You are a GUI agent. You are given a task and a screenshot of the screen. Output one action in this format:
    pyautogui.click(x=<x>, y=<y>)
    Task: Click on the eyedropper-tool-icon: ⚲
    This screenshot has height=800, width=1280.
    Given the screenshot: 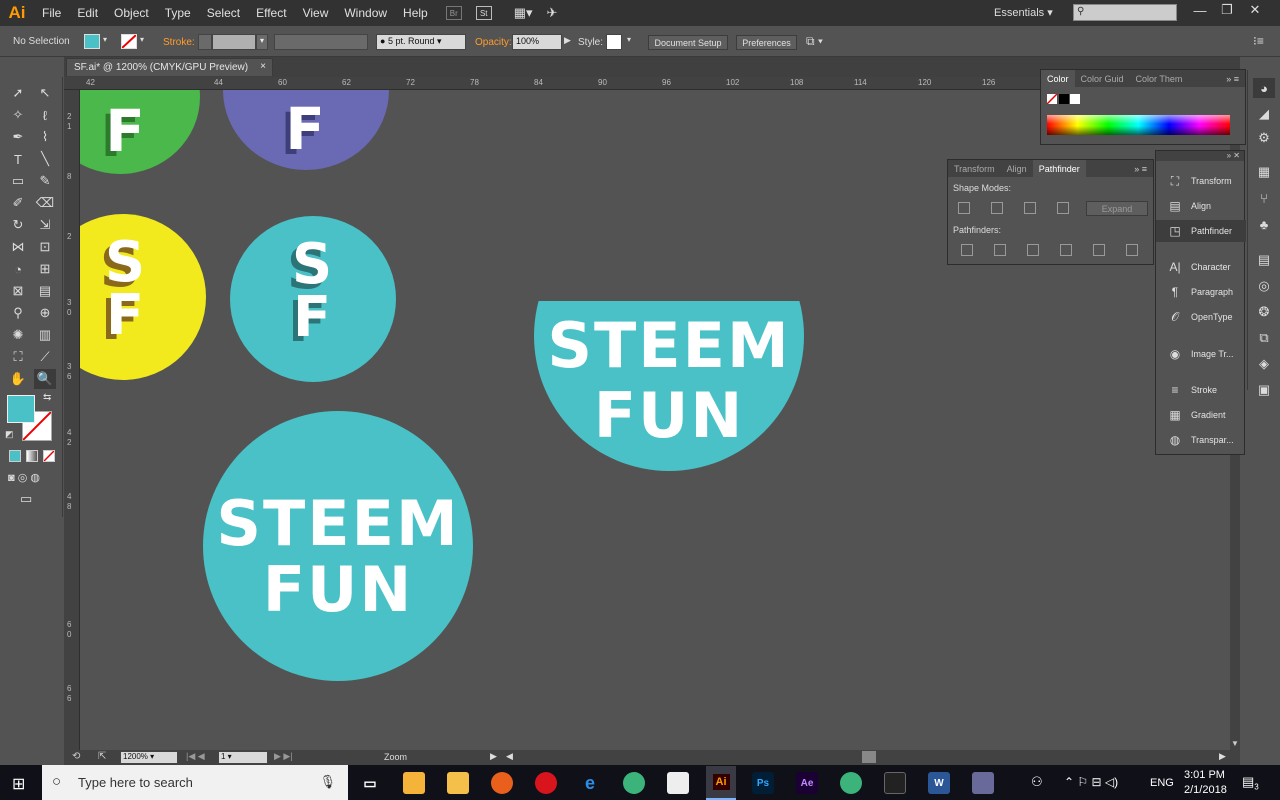 What is the action you would take?
    pyautogui.click(x=18, y=313)
    